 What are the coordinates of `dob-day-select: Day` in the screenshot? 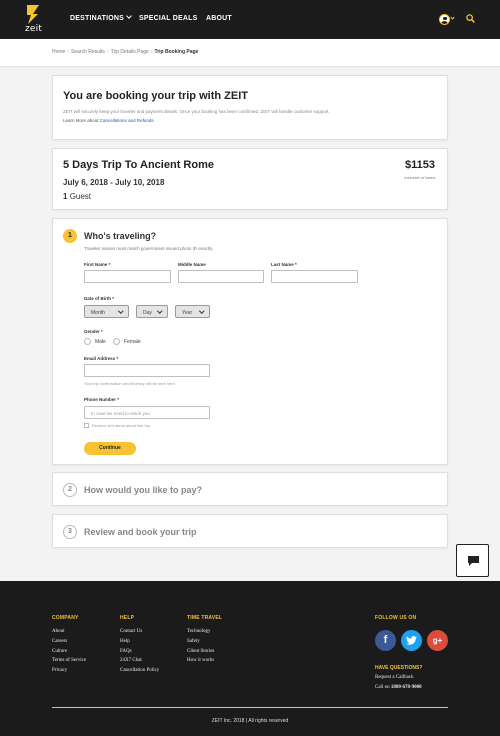 It's located at (152, 311).